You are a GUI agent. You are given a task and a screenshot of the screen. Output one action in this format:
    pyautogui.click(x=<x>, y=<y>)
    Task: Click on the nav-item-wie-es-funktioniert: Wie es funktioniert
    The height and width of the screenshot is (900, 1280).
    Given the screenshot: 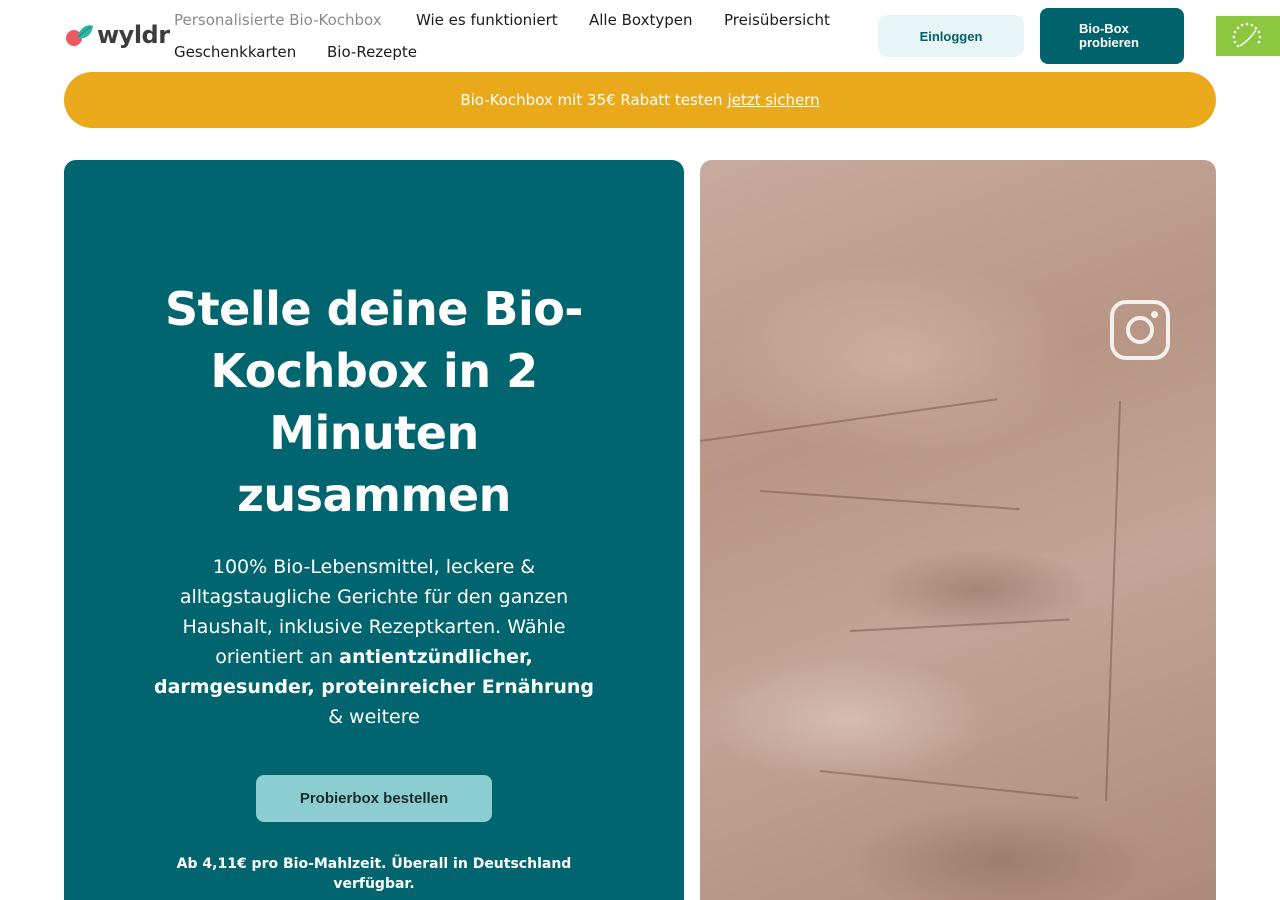 What is the action you would take?
    pyautogui.click(x=487, y=20)
    